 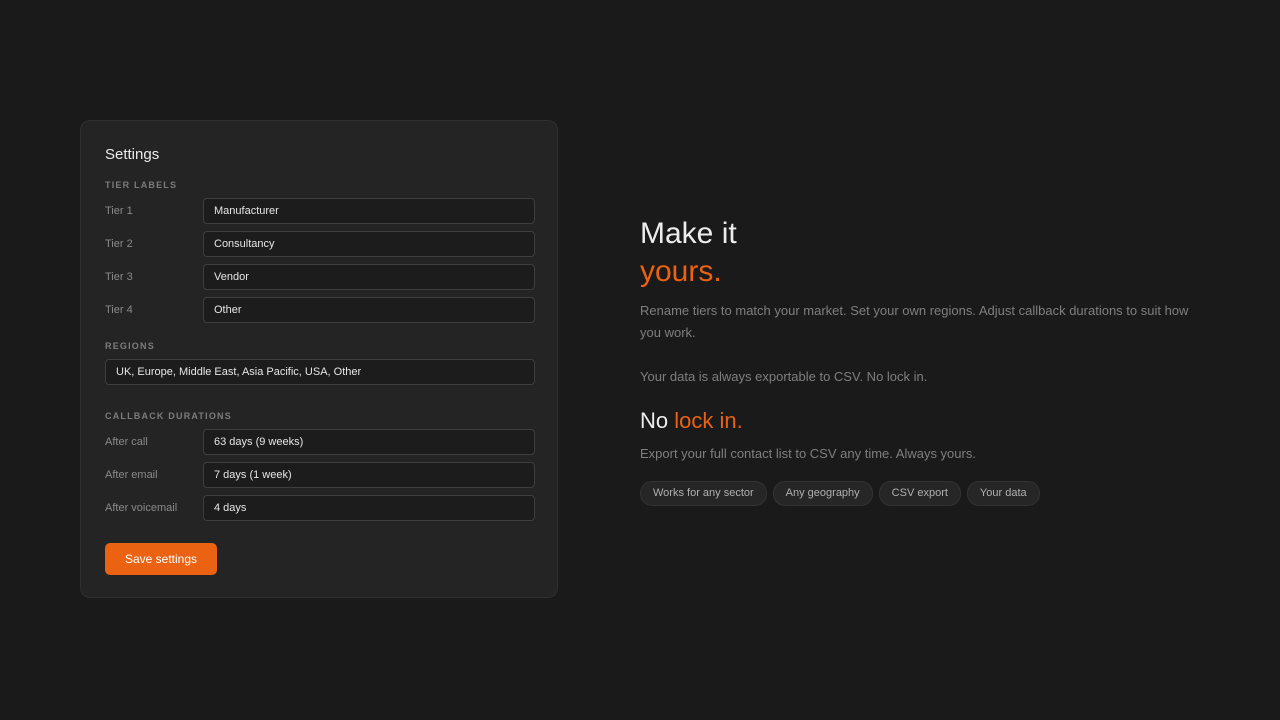 I want to click on no-lock-in-heading-accent: lock in., so click(x=708, y=420).